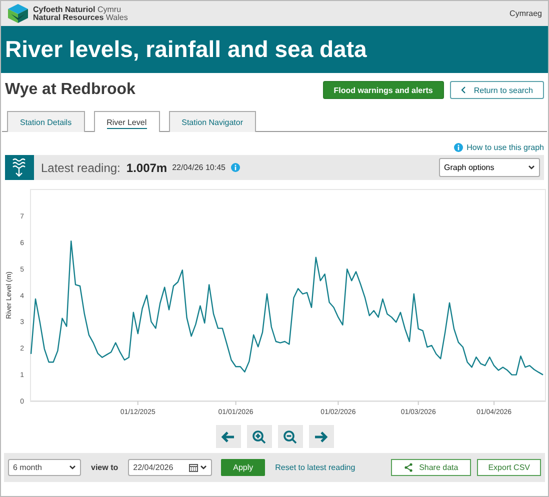 Image resolution: width=549 pixels, height=497 pixels. I want to click on reading-label: Latest reading:, so click(80, 167).